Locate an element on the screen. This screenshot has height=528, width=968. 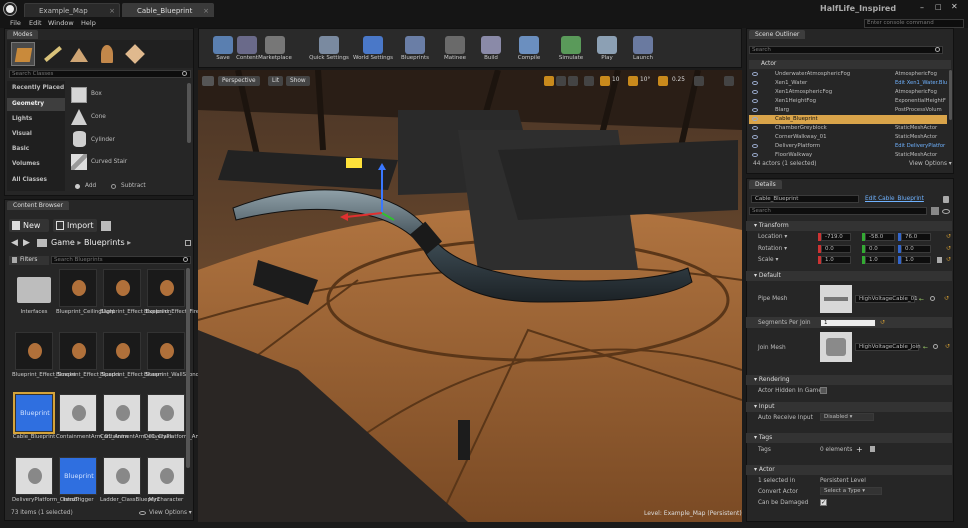
new-button: New is located at coordinates (29, 225).